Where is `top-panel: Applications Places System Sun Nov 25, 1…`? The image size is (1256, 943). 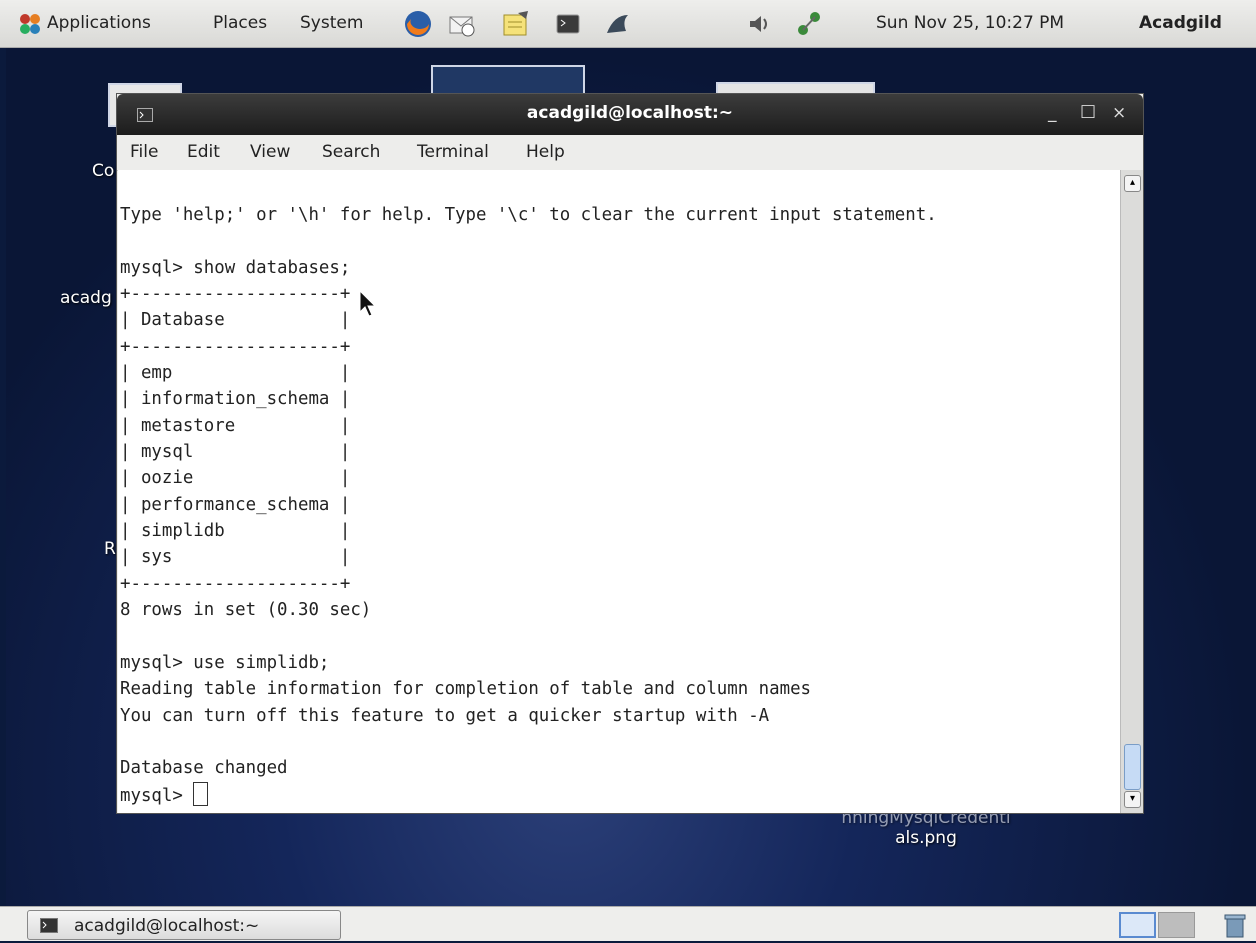
top-panel: Applications Places System Sun Nov 25, 1… is located at coordinates (628, 24).